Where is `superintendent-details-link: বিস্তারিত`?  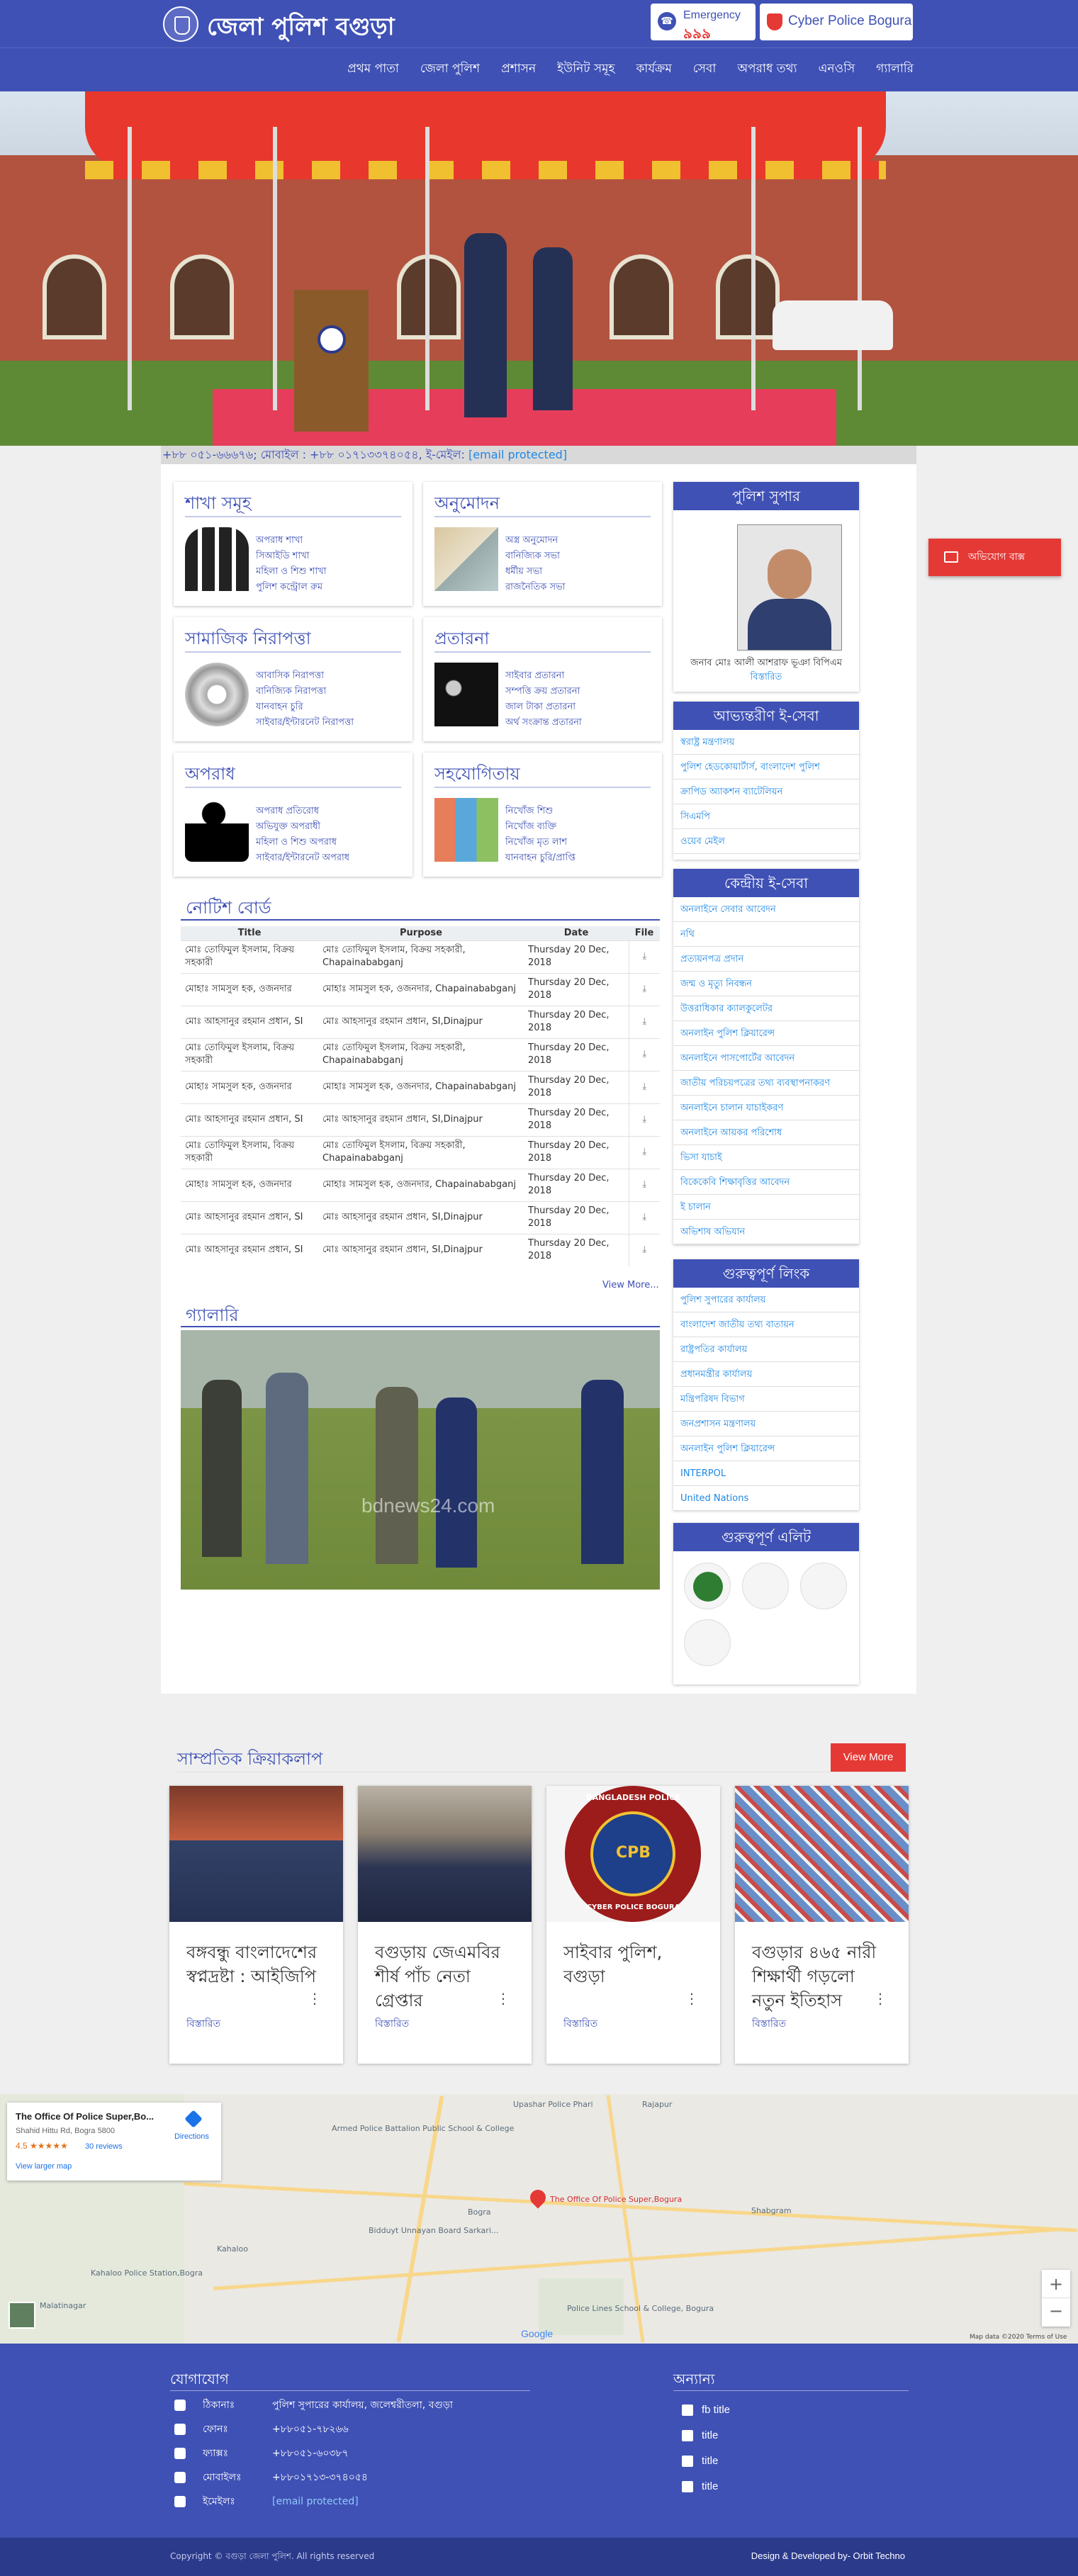 superintendent-details-link: বিস্তারিত is located at coordinates (766, 677).